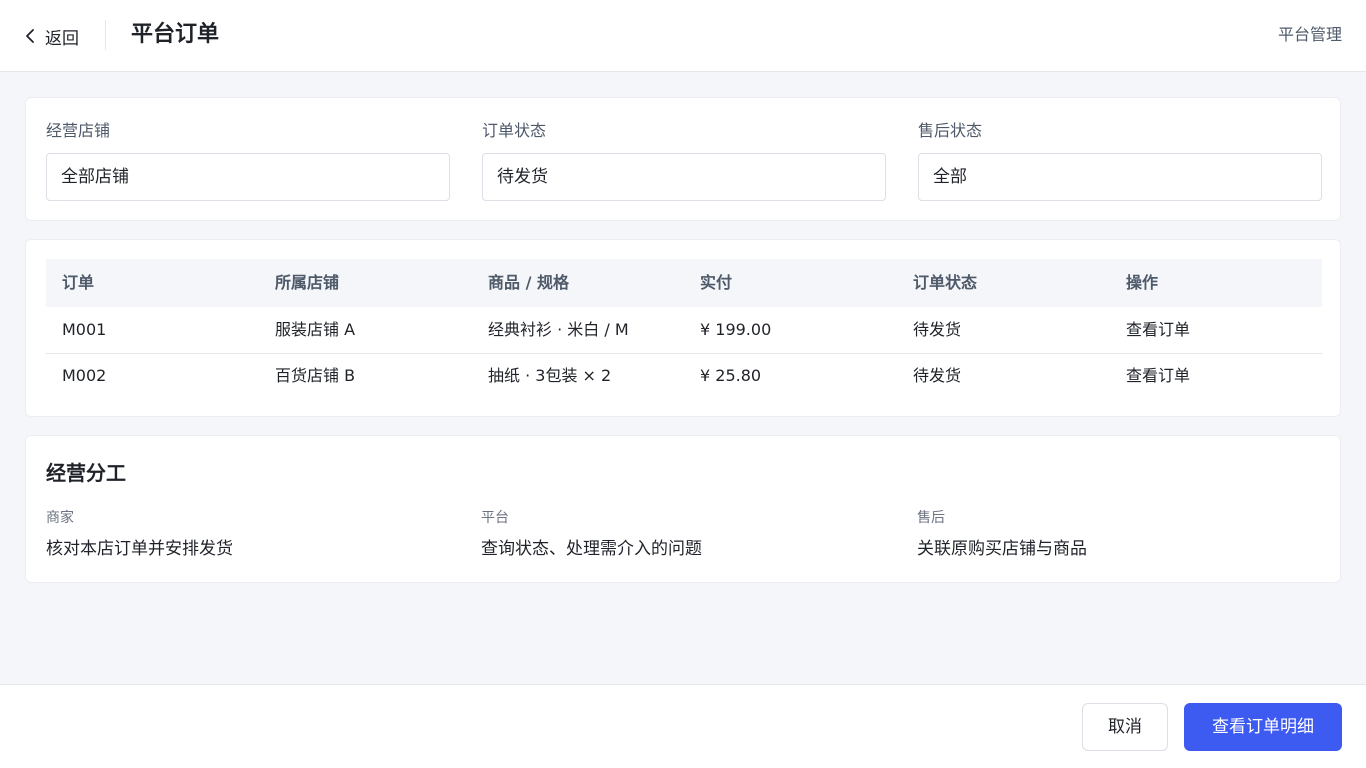 The height and width of the screenshot is (768, 1366). Describe the element at coordinates (731, 375) in the screenshot. I see `paid-amount: ¥ 25.80` at that location.